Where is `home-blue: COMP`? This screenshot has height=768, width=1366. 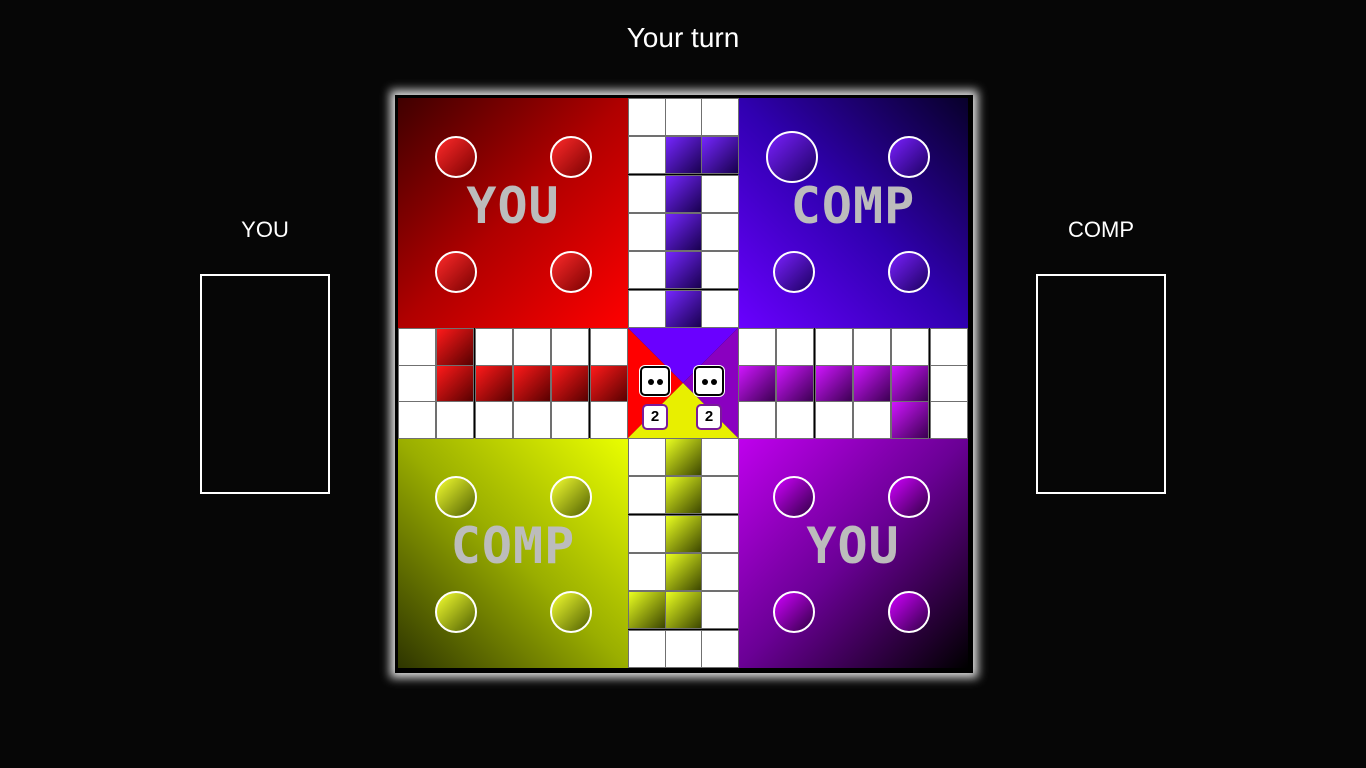
home-blue: COMP is located at coordinates (853, 213).